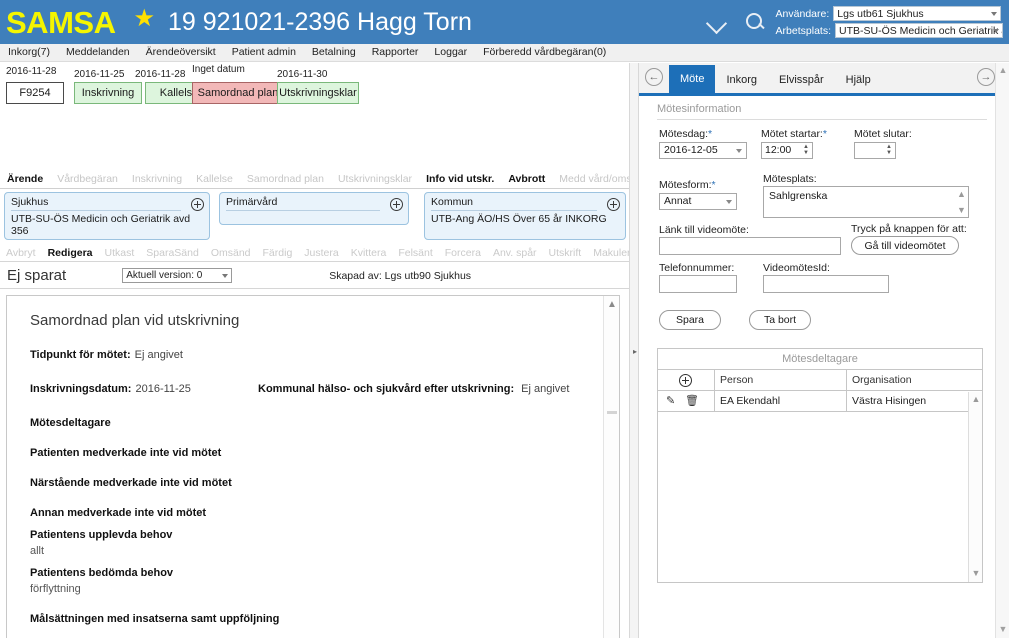  I want to click on video-id-input, so click(826, 284).